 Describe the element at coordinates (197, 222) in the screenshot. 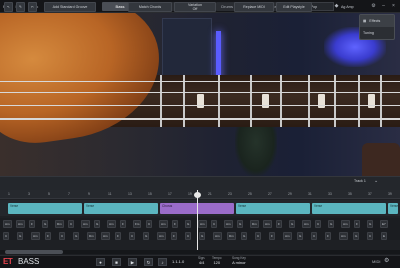

I see `playhead` at that location.